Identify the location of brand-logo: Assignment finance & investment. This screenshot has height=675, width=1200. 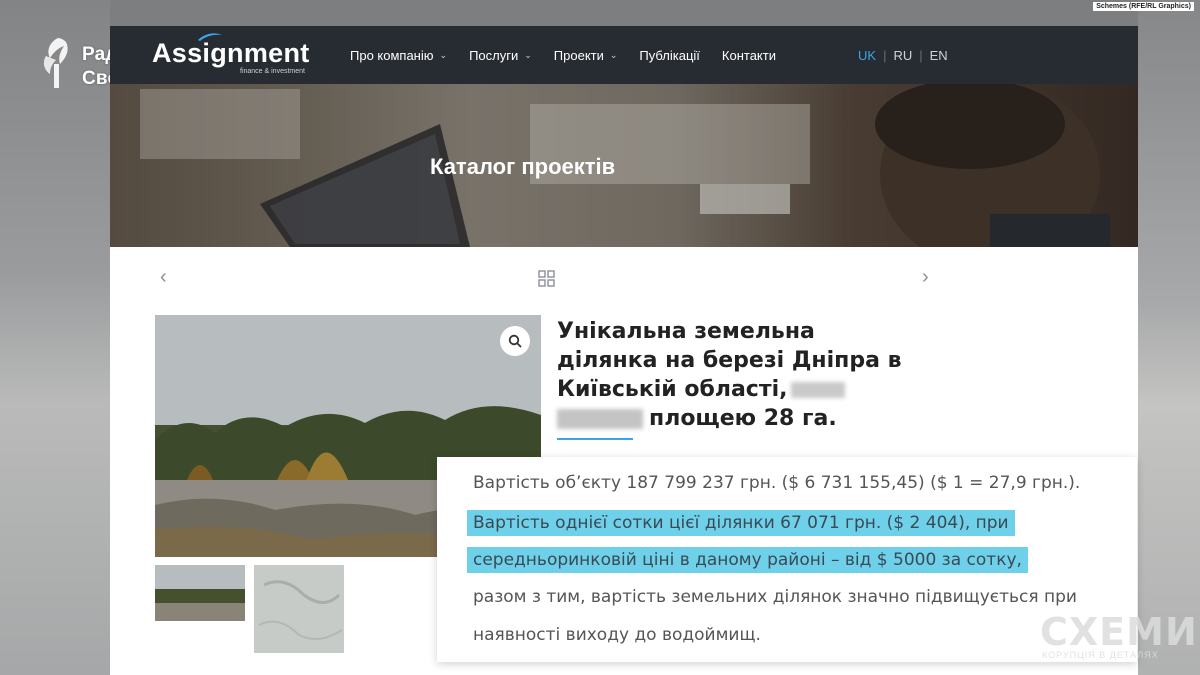
(231, 54).